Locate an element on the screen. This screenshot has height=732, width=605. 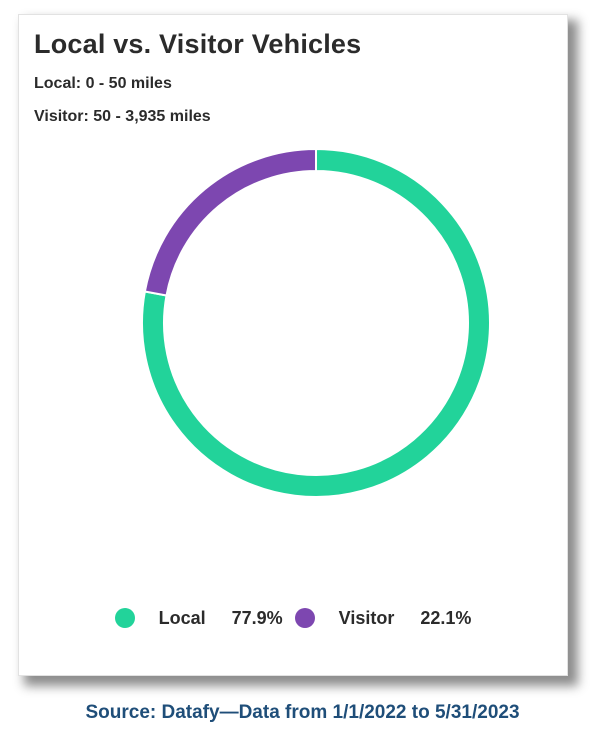
legend-label-visitor: Visitor is located at coordinates (366, 617).